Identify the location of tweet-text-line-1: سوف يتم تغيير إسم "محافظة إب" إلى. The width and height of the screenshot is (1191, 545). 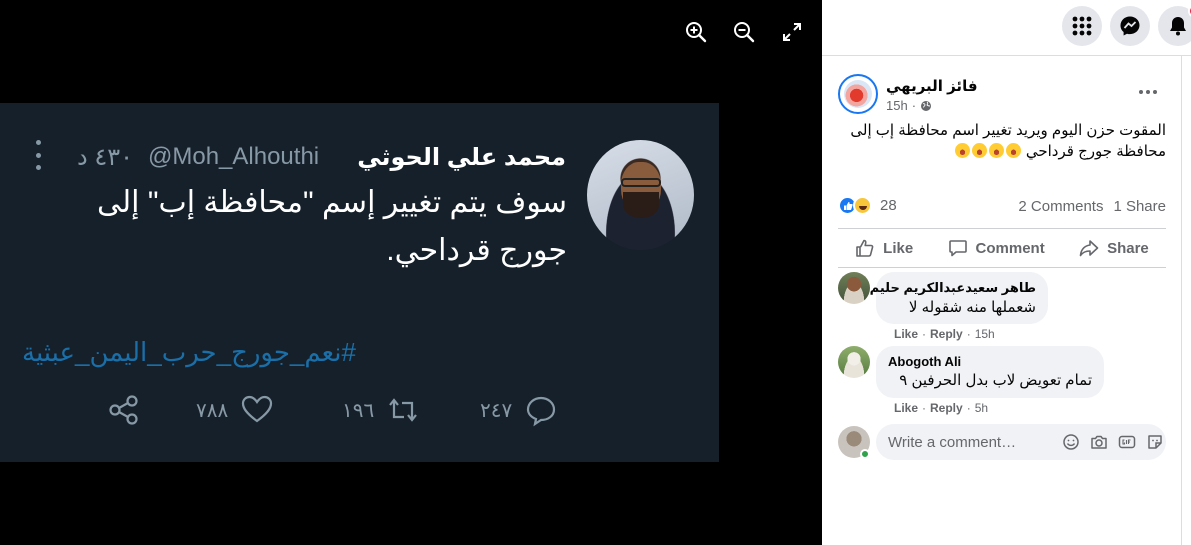
(332, 202).